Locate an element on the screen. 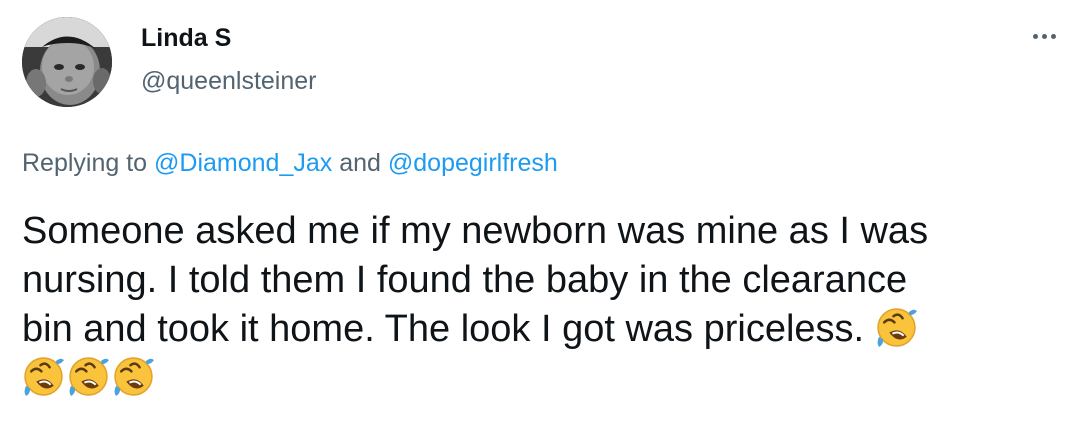  reply-conjunction: and is located at coordinates (360, 163).